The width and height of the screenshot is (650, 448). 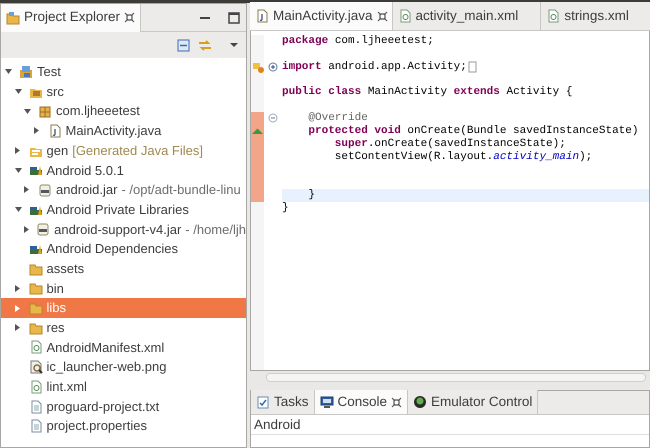 What do you see at coordinates (123, 387) in the screenshot?
I see `tree-item: lint.xml` at bounding box center [123, 387].